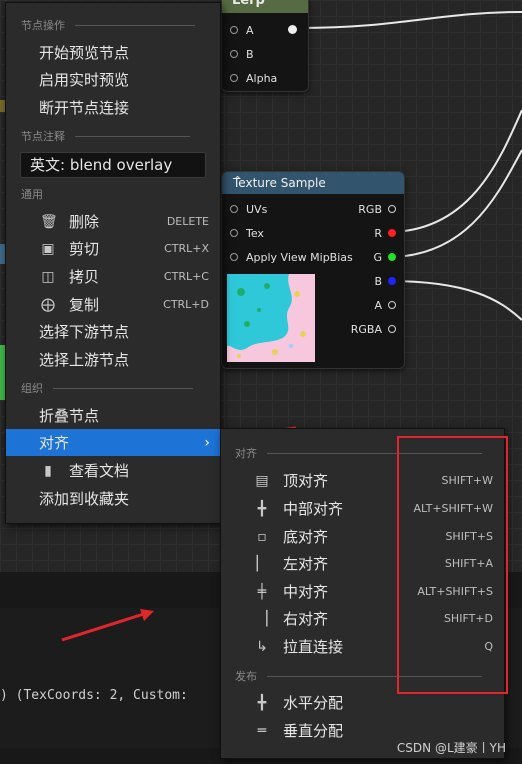  What do you see at coordinates (113, 331) in the screenshot?
I see `menu-select-downstream: 选择下游节点` at bounding box center [113, 331].